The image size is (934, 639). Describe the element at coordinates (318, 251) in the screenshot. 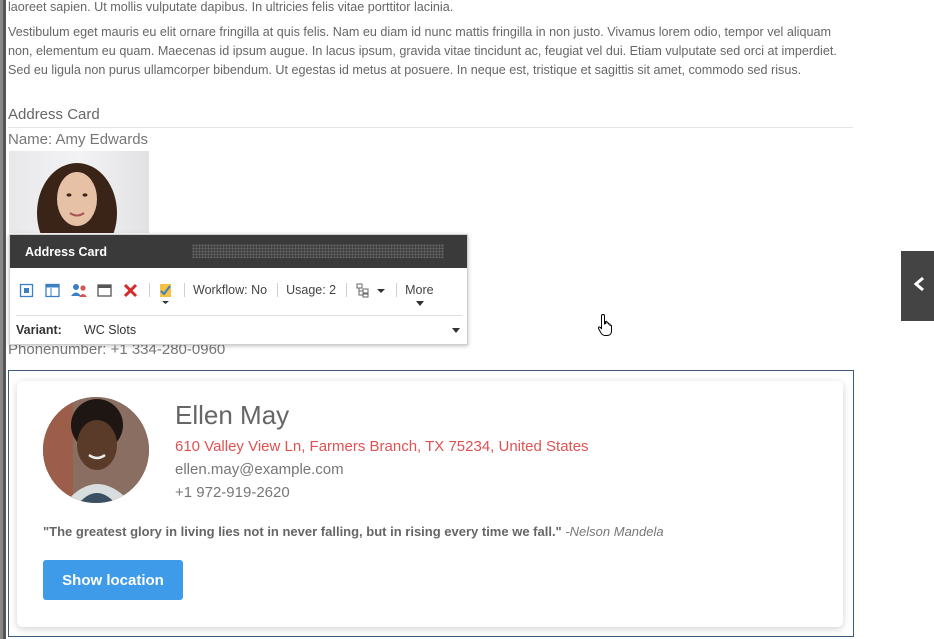

I see `drag-handle` at that location.